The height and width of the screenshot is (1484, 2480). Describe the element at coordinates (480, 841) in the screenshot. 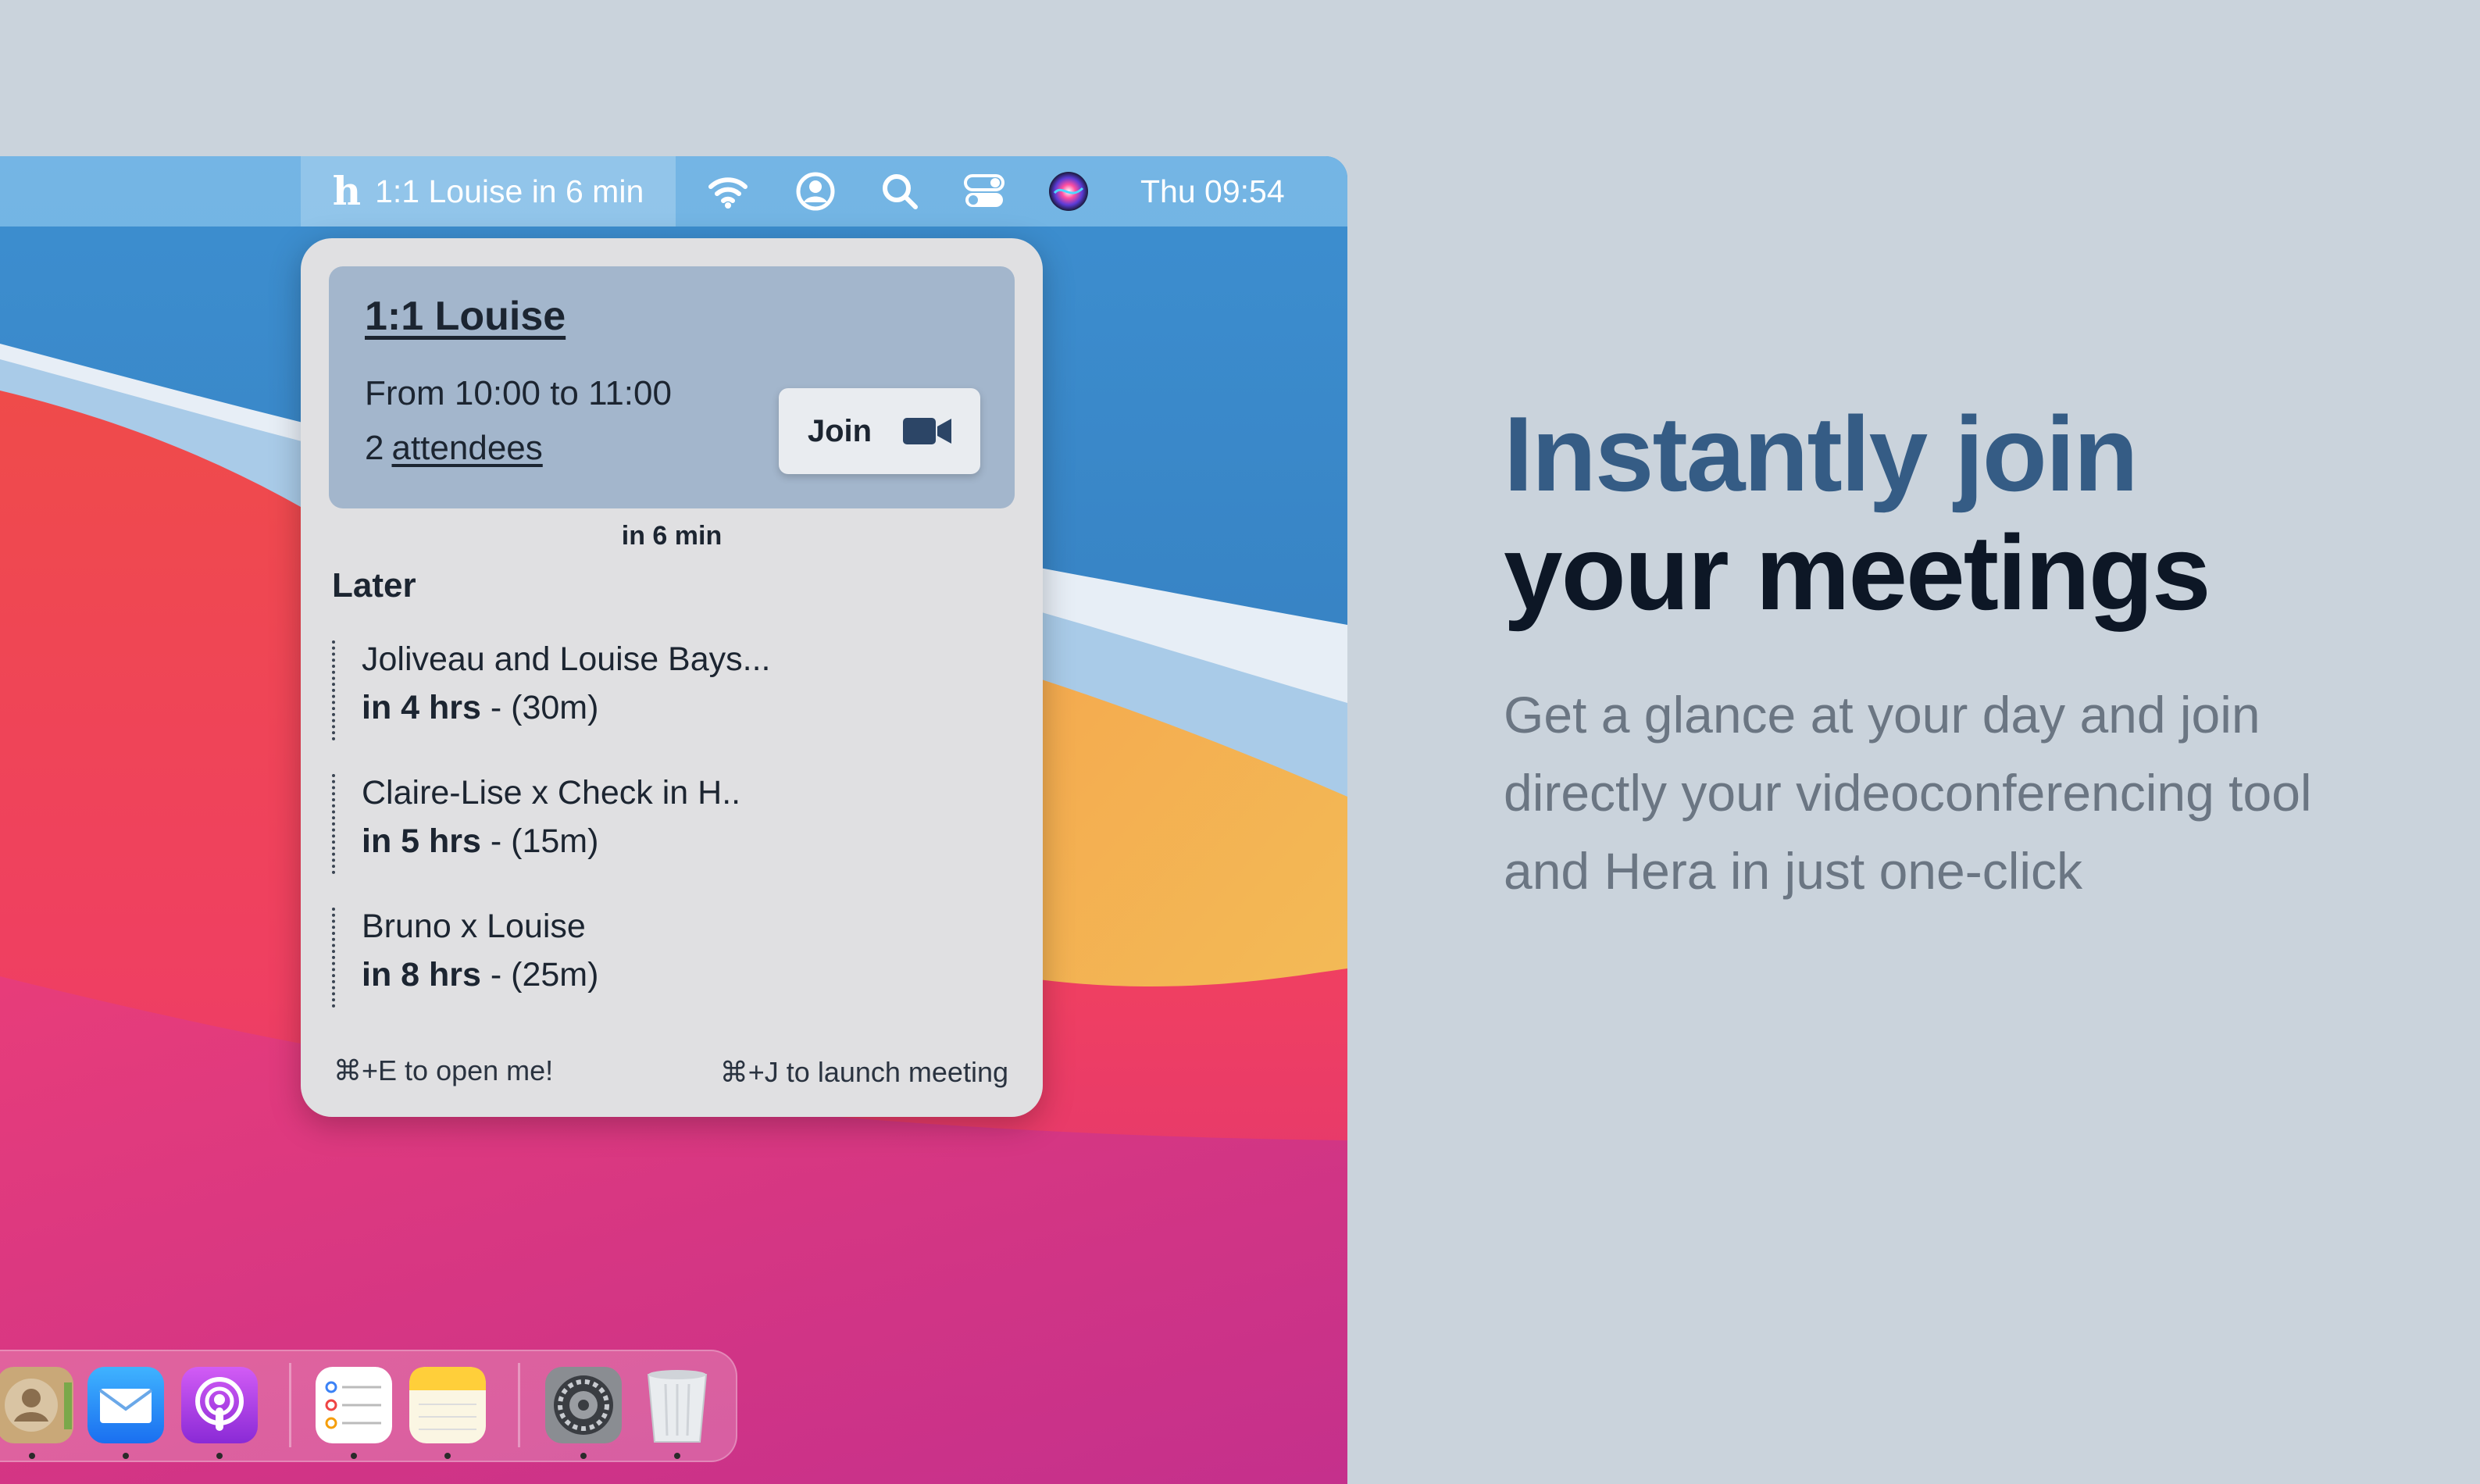

I see `later-meeting-when: in 5 hrs - (15m)` at that location.